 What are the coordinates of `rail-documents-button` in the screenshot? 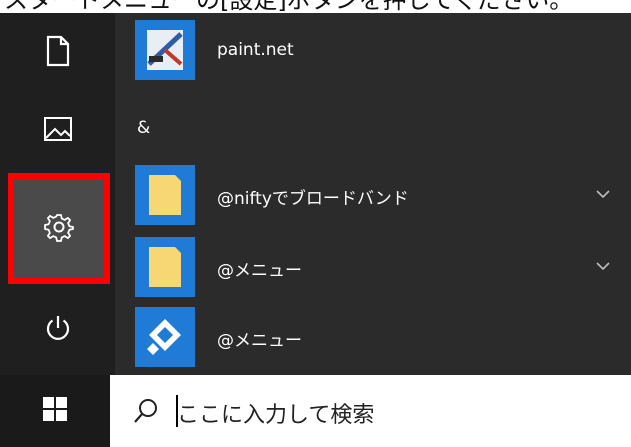 It's located at (57, 53).